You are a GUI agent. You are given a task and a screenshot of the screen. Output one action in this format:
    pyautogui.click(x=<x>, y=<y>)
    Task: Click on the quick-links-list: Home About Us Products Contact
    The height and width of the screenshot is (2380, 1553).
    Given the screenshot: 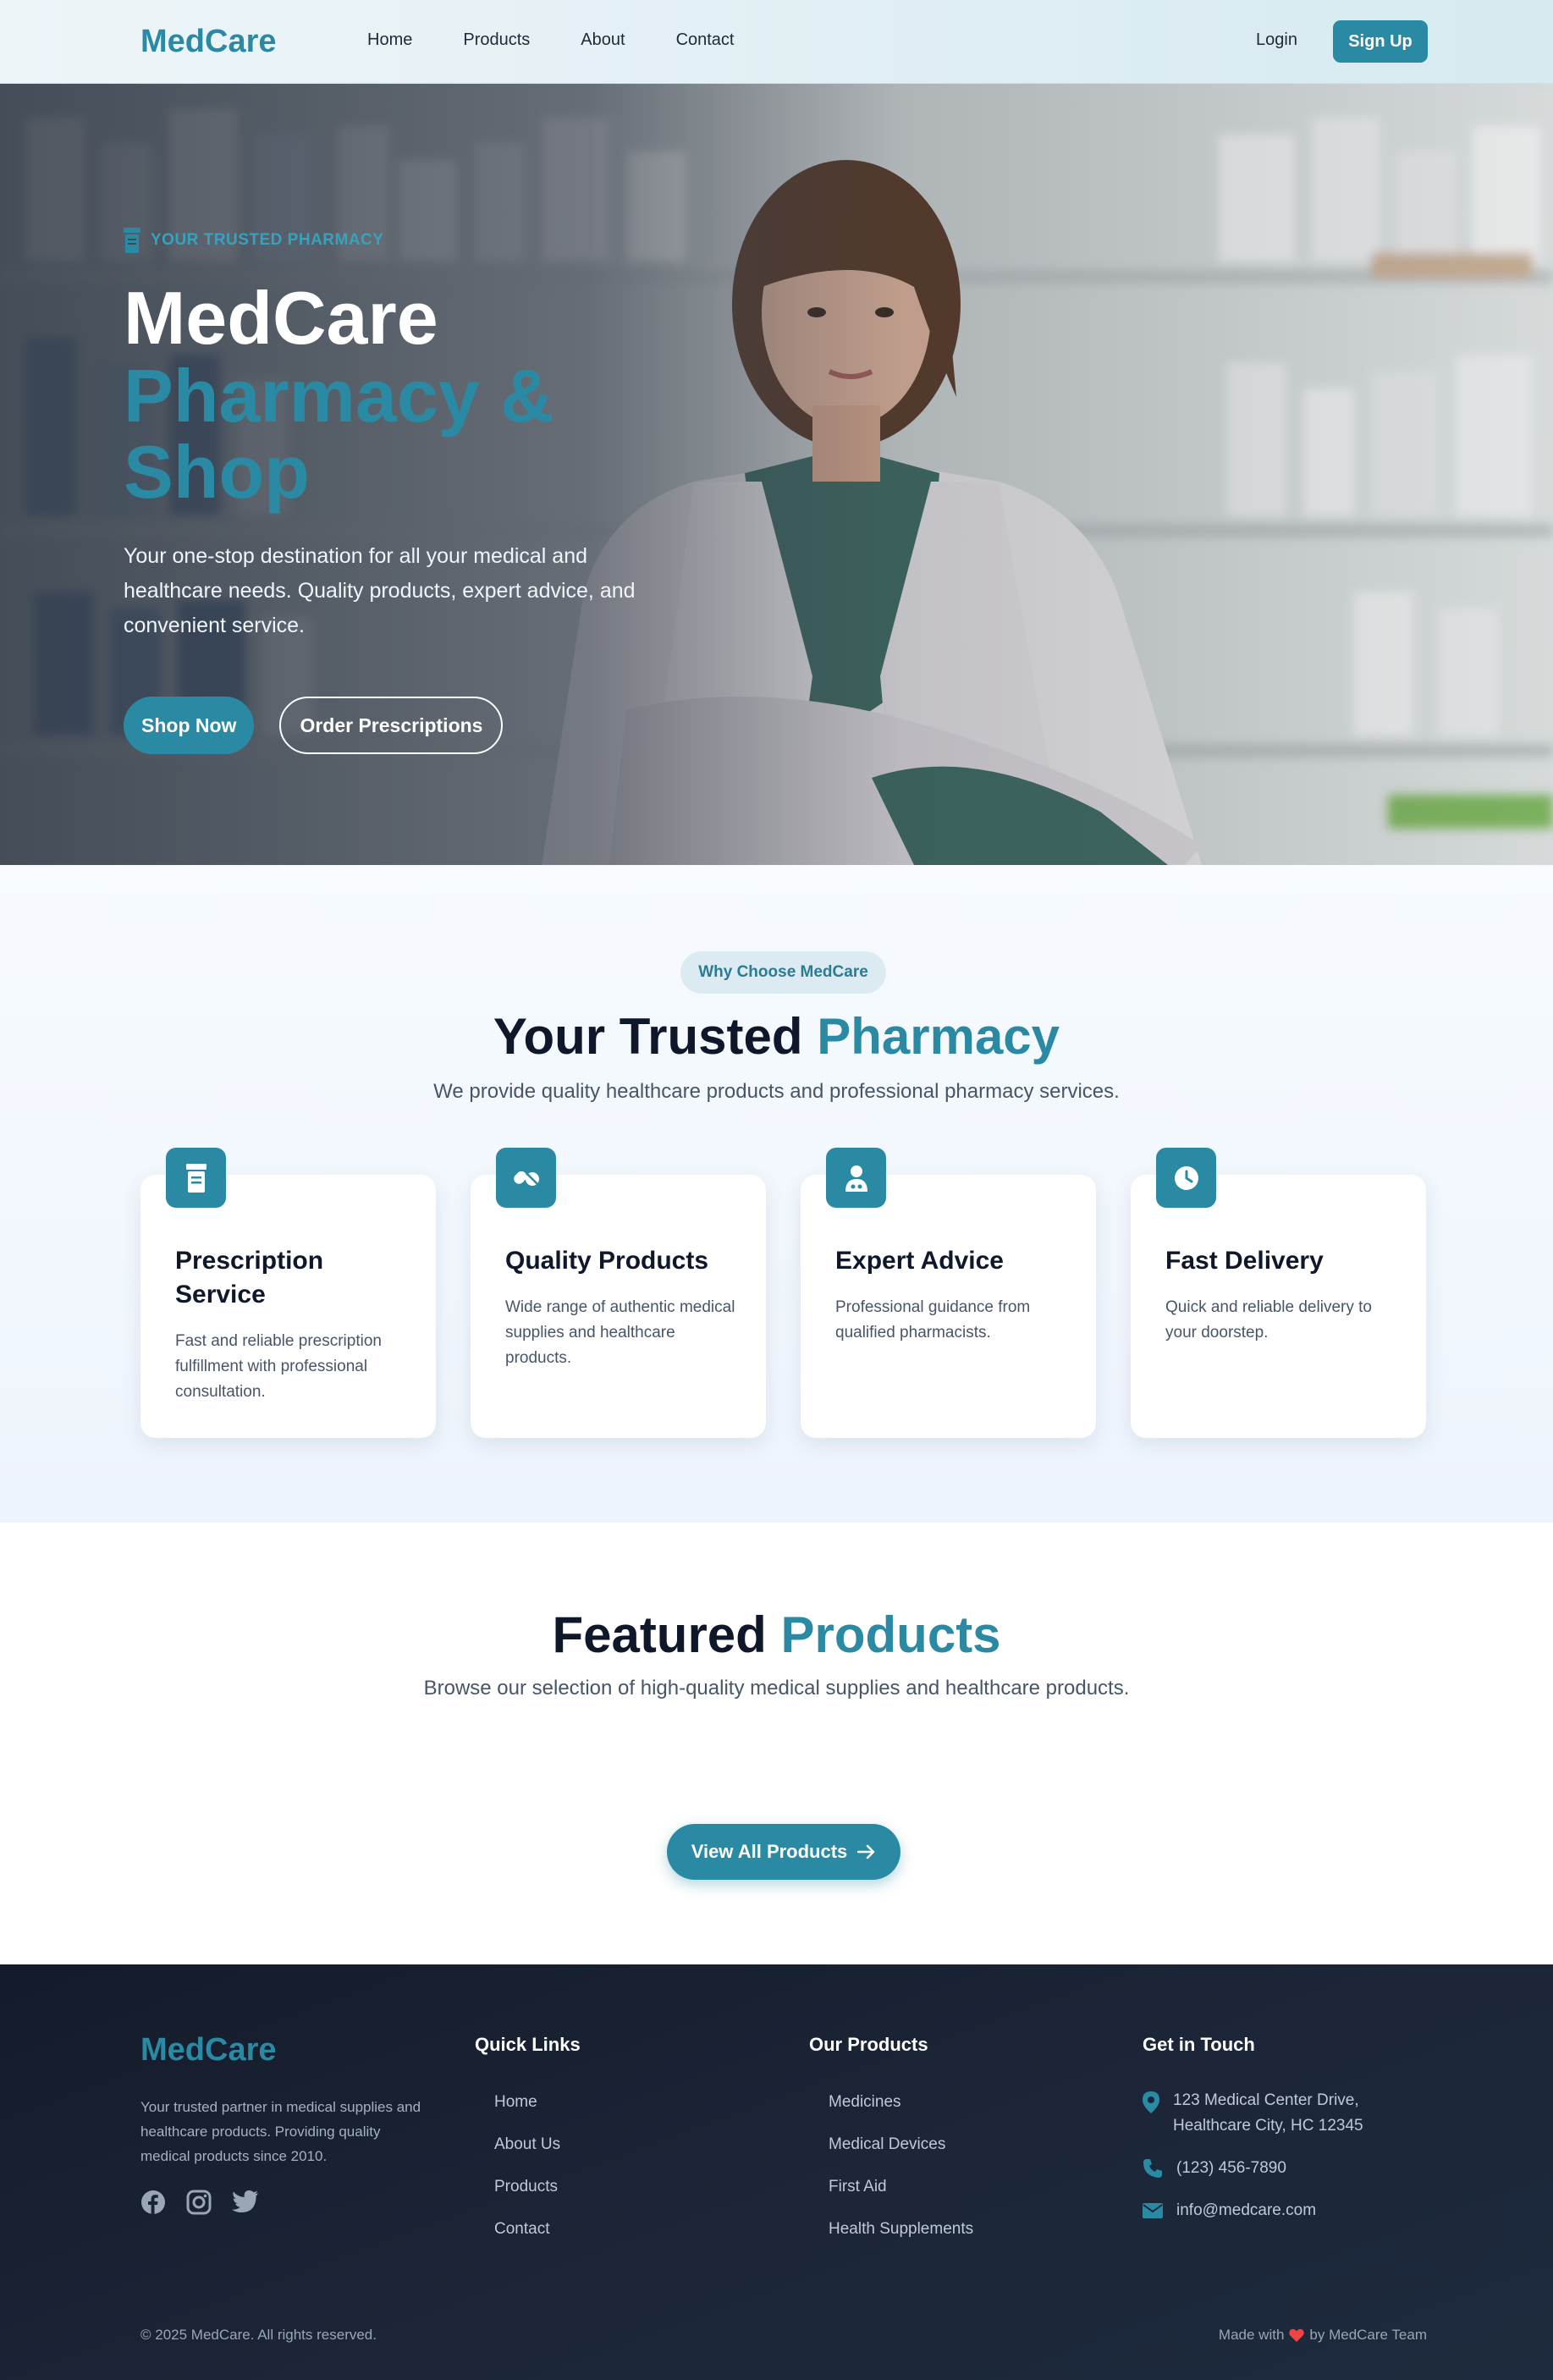 What is the action you would take?
    pyautogui.click(x=527, y=2165)
    